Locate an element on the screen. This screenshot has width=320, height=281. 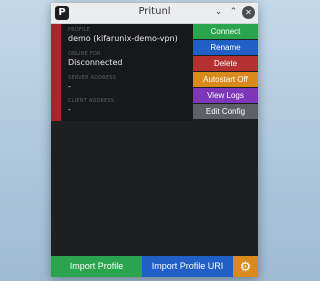
profile-status: Disconnected is located at coordinates (95, 62).